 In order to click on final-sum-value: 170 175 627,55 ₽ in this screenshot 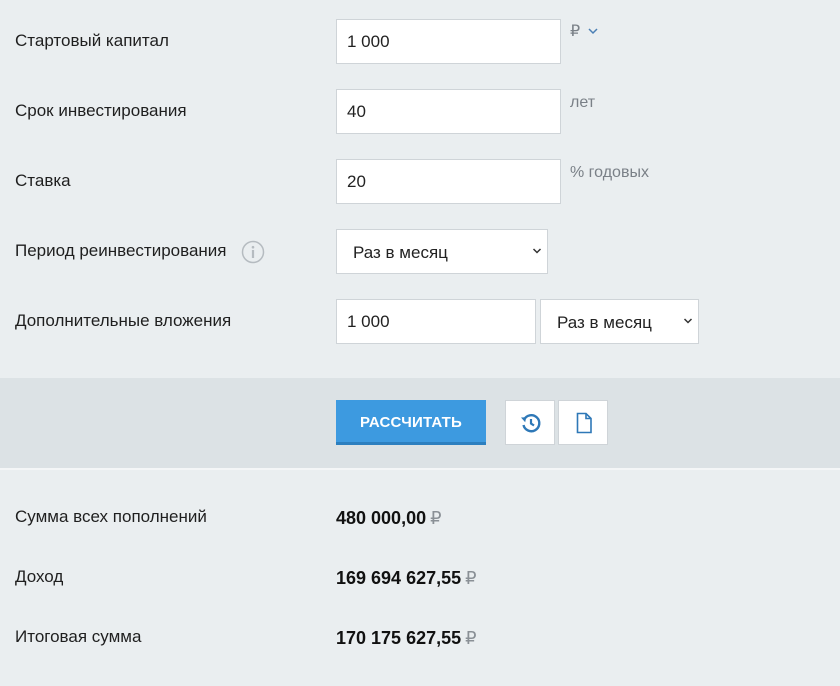, I will do `click(406, 638)`.